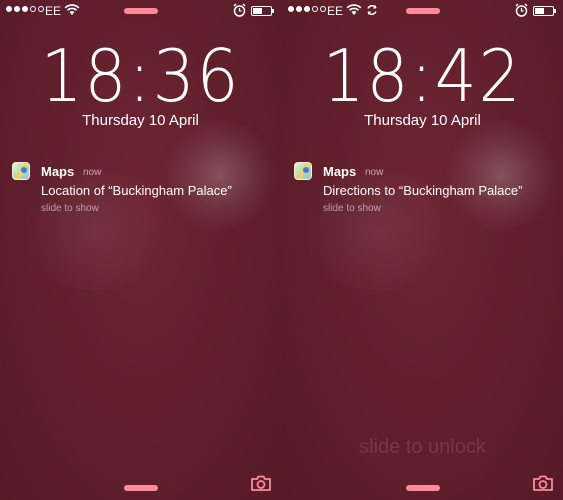 The height and width of the screenshot is (500, 563). I want to click on notification-message: Location of “Buckingham Palace”, so click(136, 190).